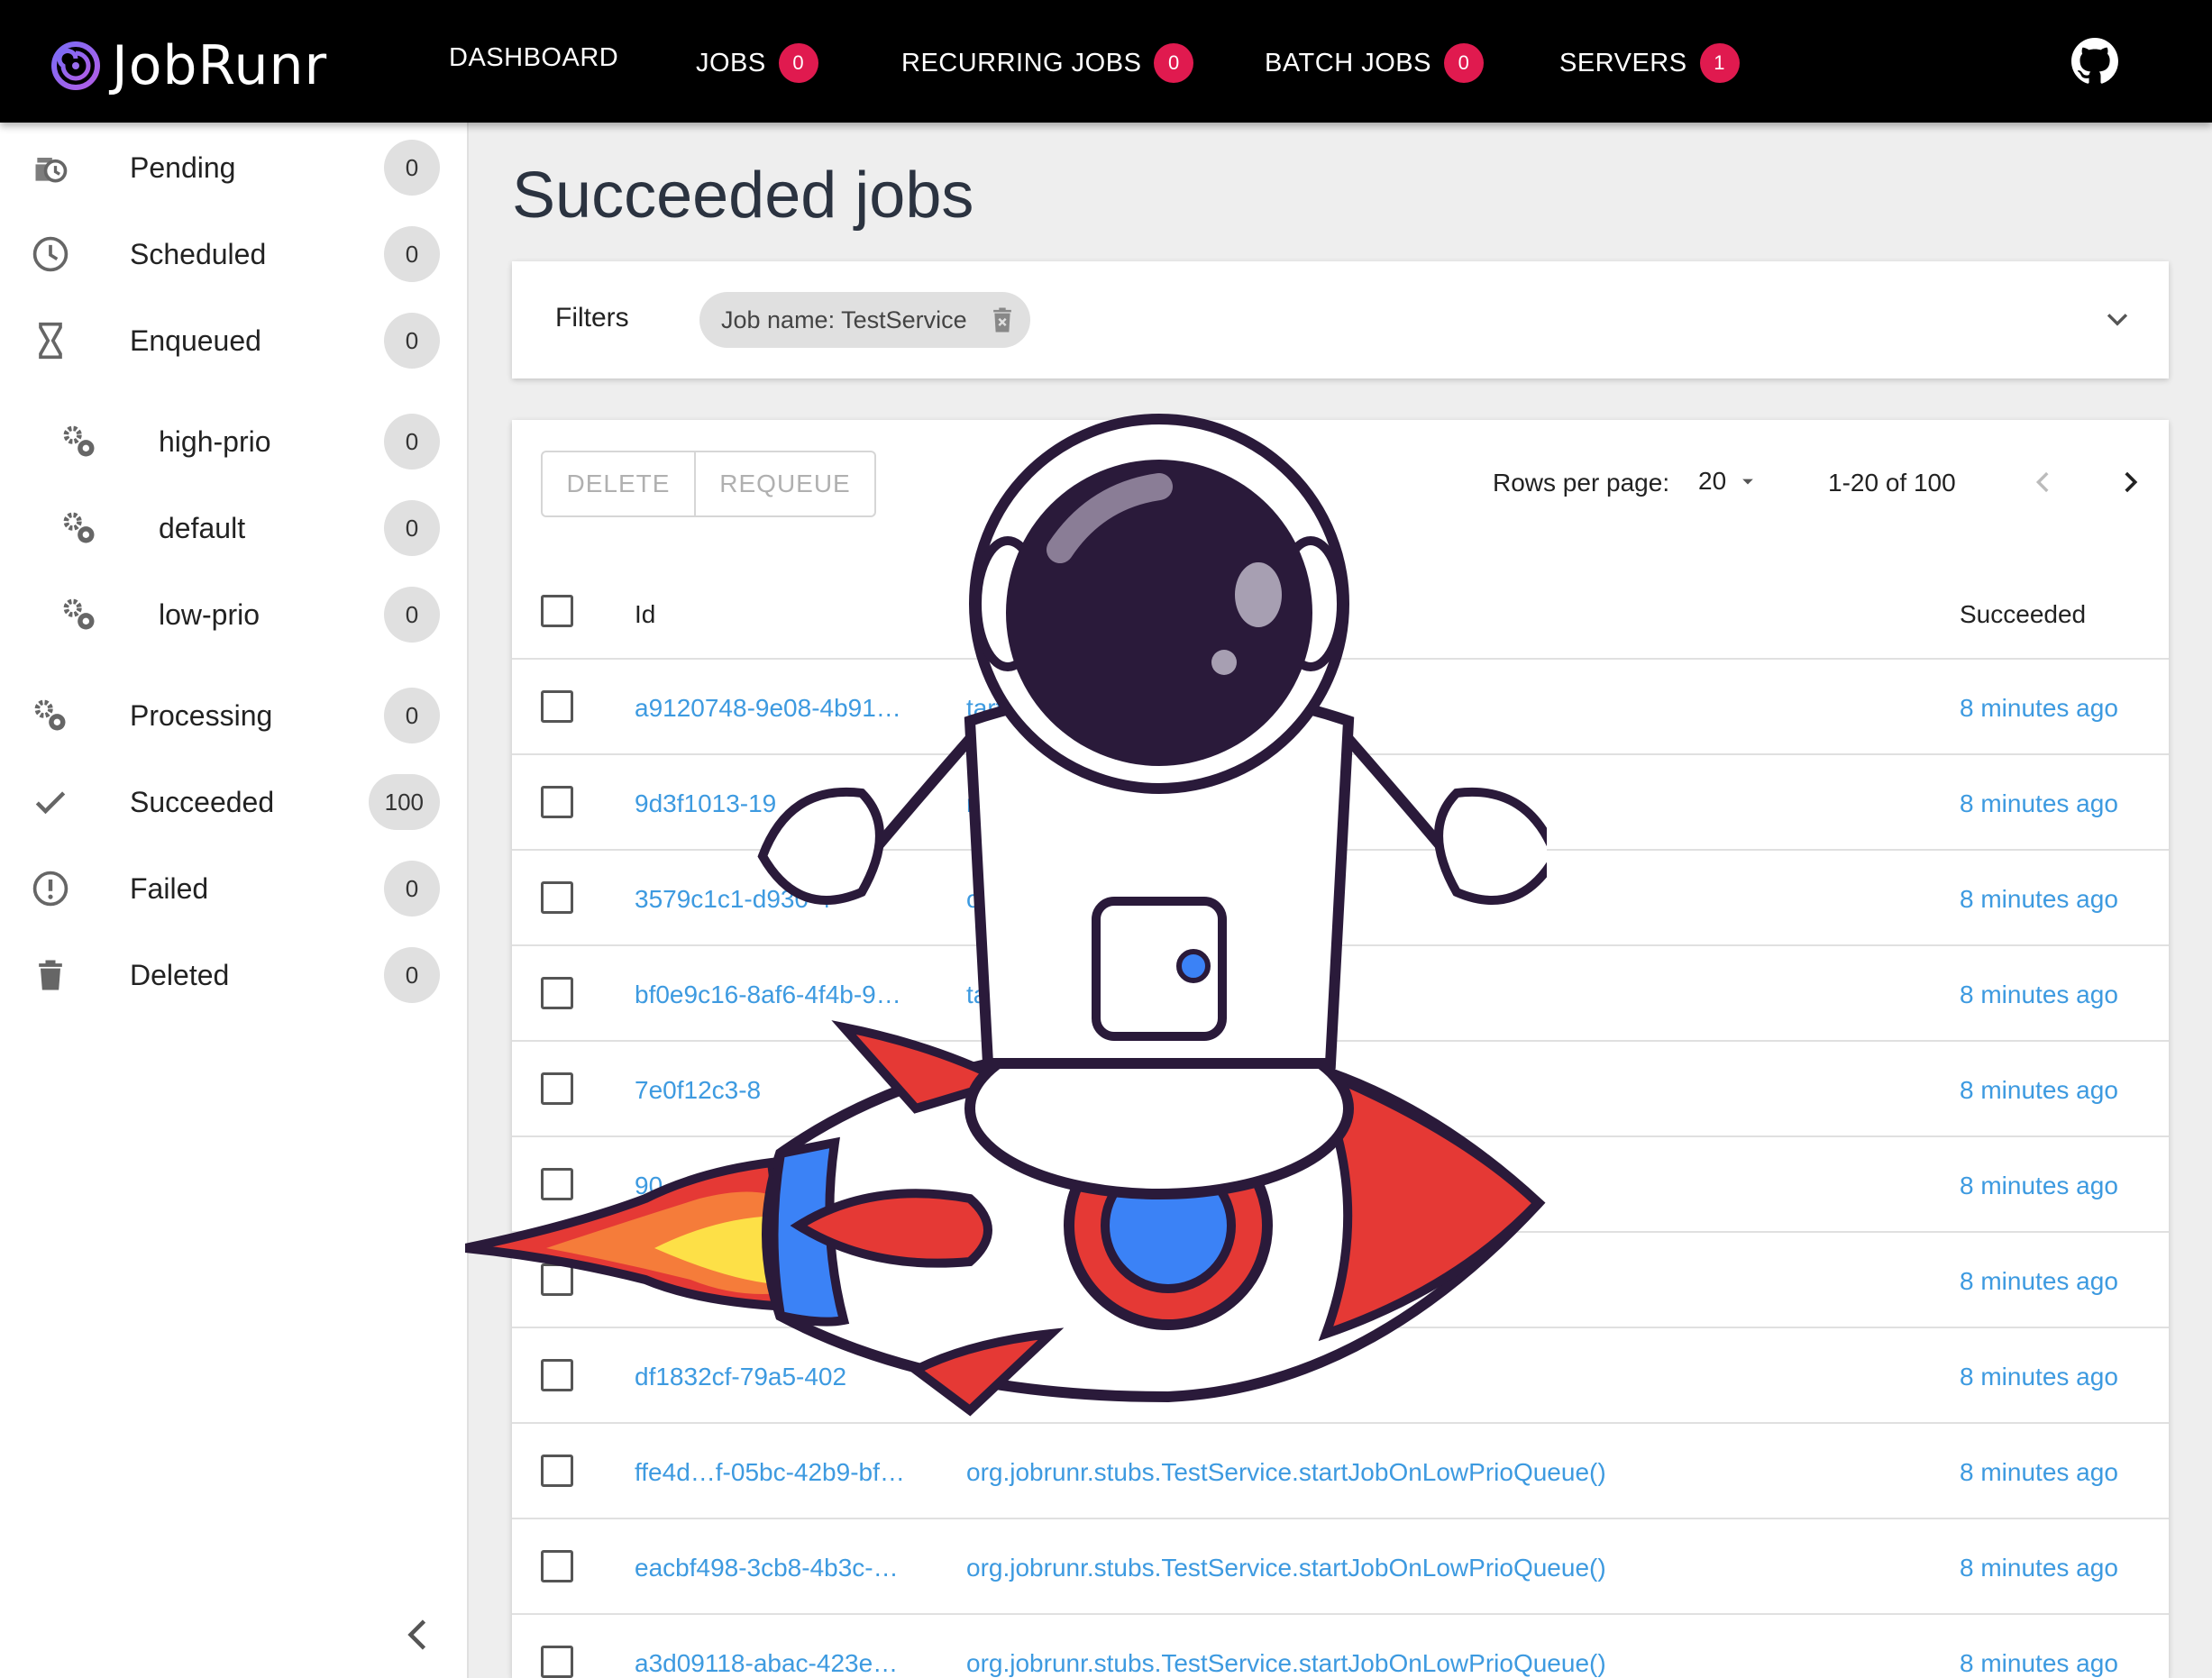 The width and height of the screenshot is (2212, 1678). Describe the element at coordinates (1095, 1090) in the screenshot. I see `job-name-link: JobOnLowPrioQueue()` at that location.